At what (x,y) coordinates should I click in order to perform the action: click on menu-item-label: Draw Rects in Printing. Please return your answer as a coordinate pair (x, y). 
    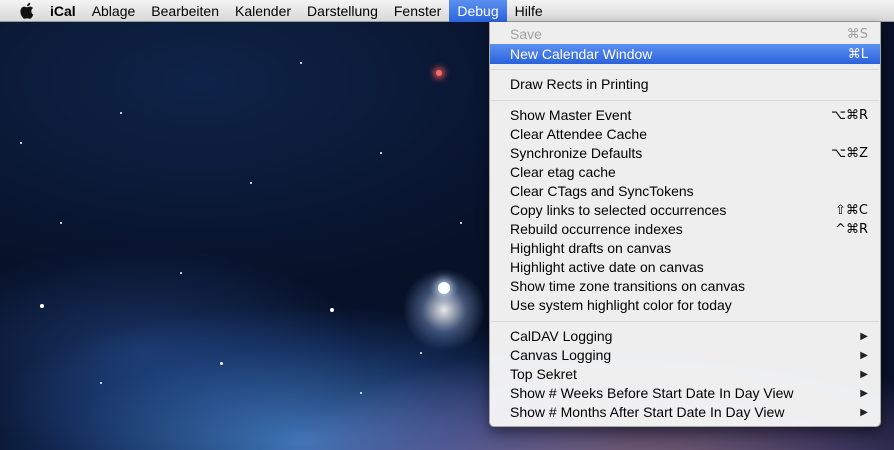
    Looking at the image, I should click on (579, 84).